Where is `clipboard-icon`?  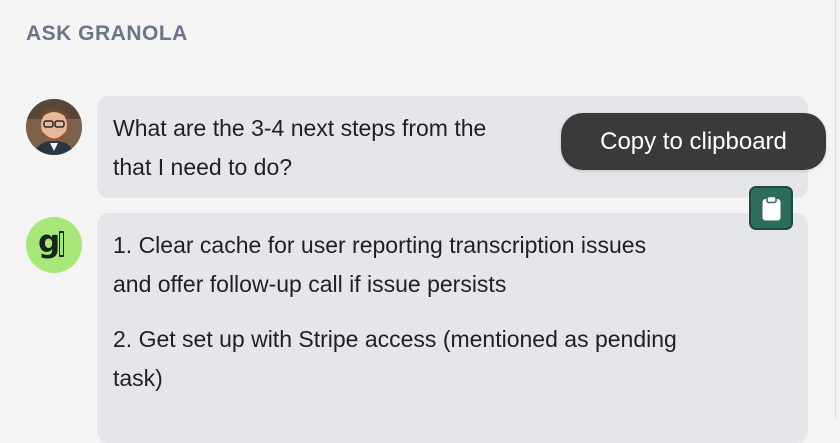
clipboard-icon is located at coordinates (771, 208).